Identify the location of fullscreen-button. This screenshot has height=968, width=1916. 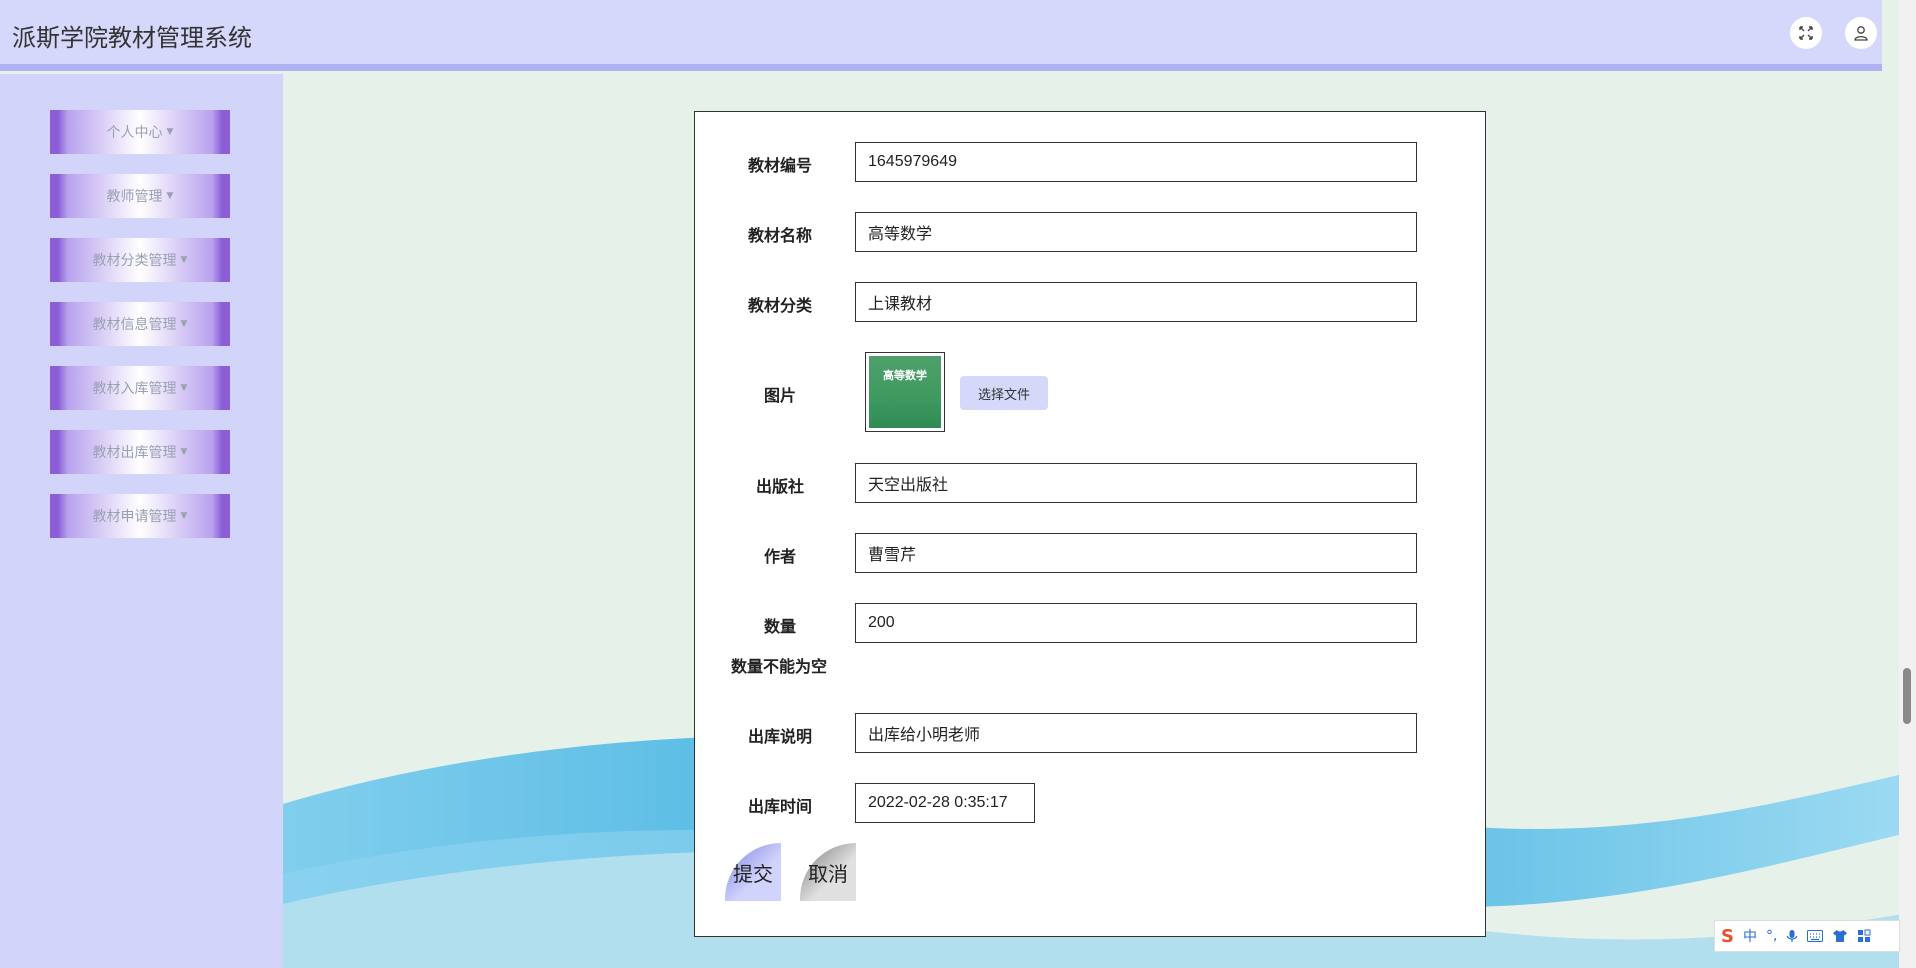
(1806, 33).